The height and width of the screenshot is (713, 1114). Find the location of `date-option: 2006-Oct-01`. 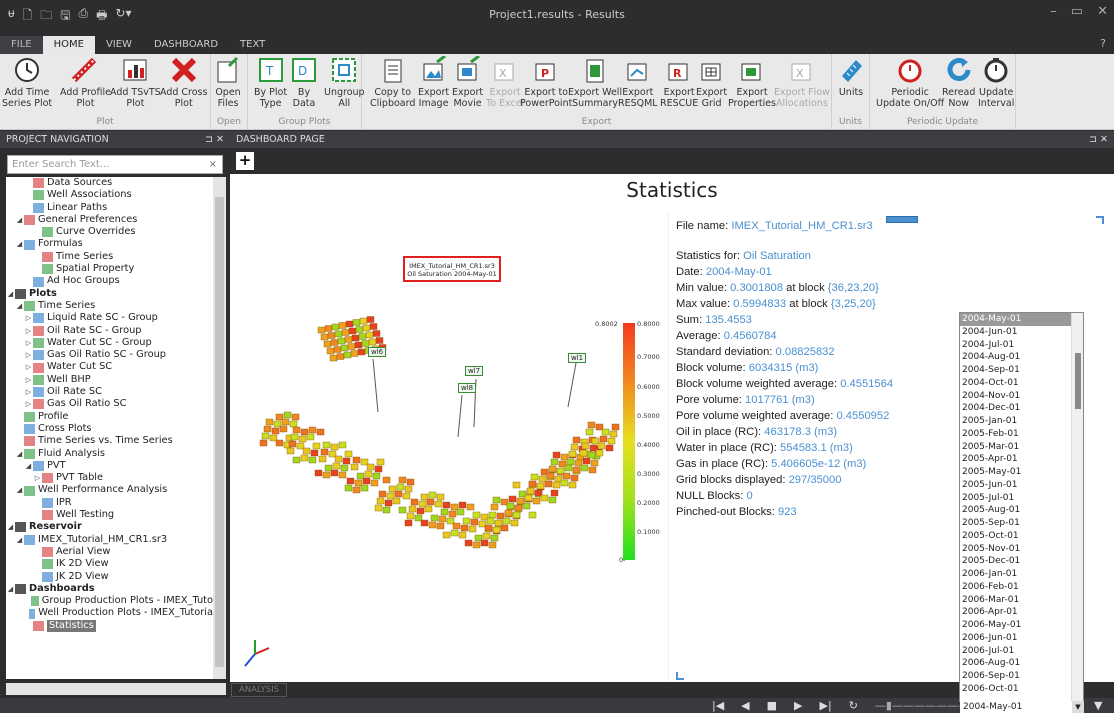

date-option: 2006-Oct-01 is located at coordinates (1021, 689).